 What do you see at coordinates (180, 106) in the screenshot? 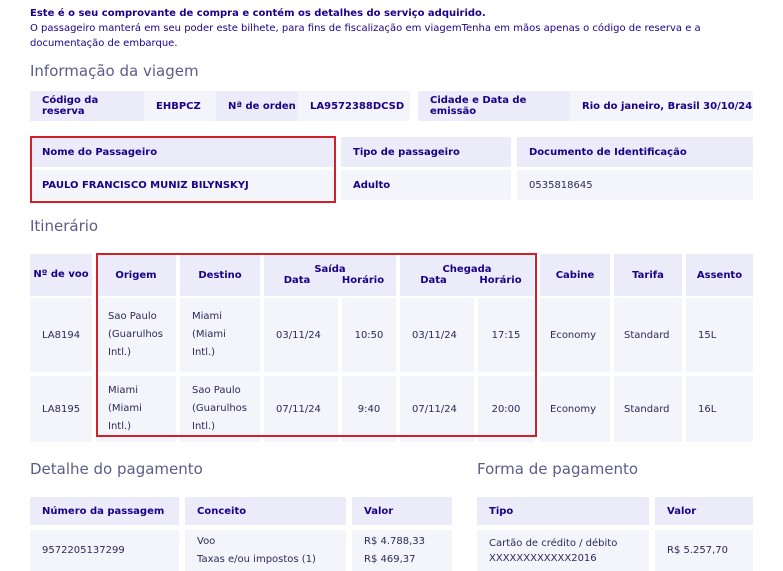
I see `reserva-value: EHBPCZ` at bounding box center [180, 106].